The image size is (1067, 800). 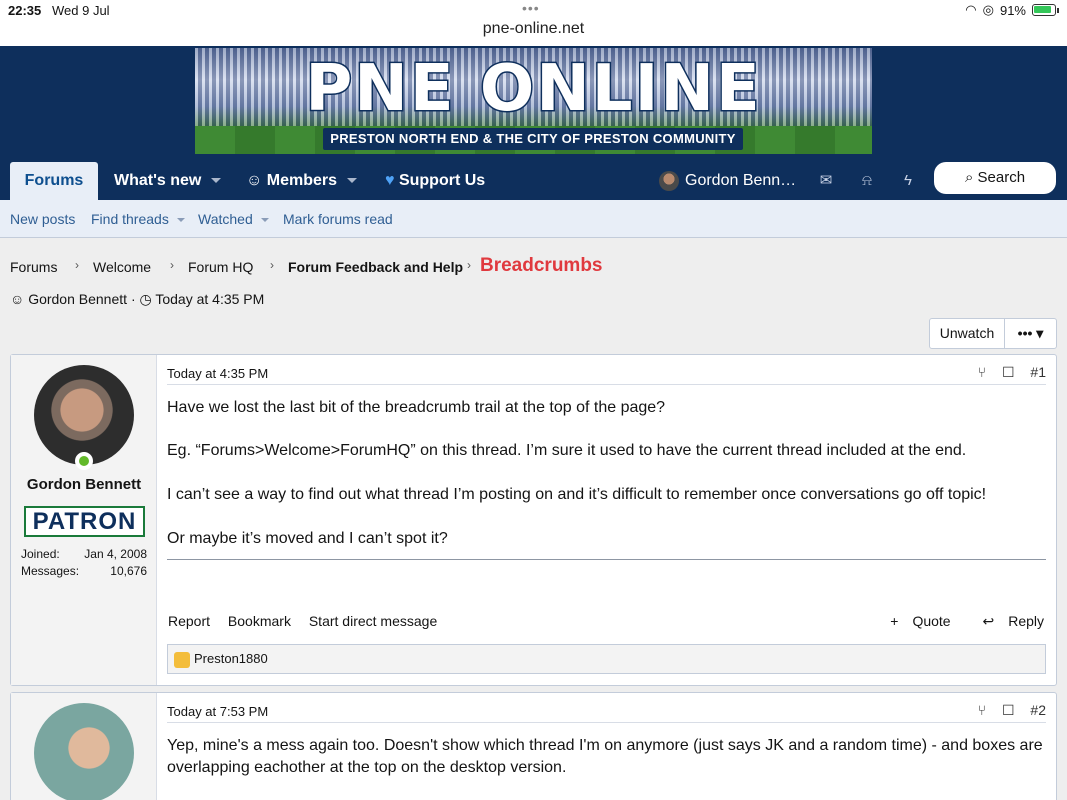 I want to click on breadcrumb-forums: Forums, so click(x=33, y=267).